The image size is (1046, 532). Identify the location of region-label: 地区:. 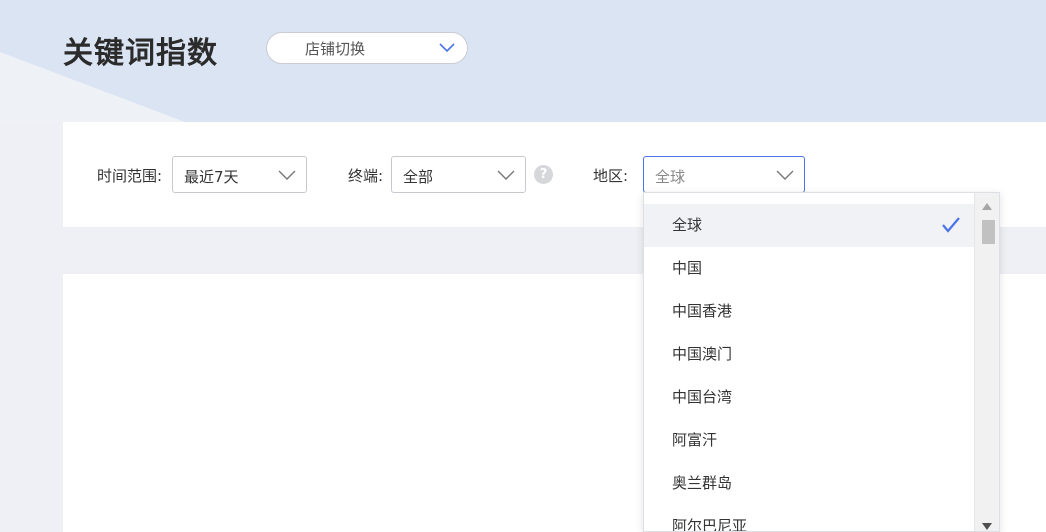
(611, 176).